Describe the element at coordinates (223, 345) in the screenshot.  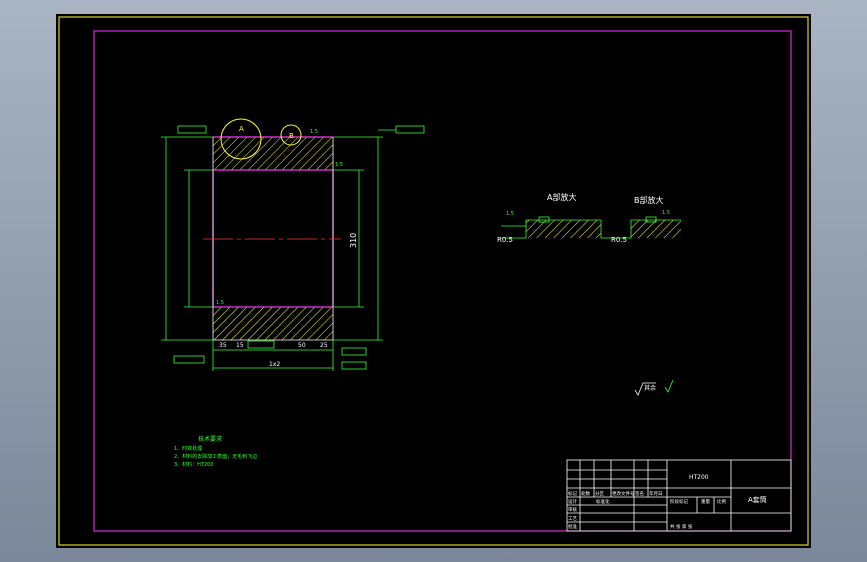
I see `dim-left: 35` at that location.